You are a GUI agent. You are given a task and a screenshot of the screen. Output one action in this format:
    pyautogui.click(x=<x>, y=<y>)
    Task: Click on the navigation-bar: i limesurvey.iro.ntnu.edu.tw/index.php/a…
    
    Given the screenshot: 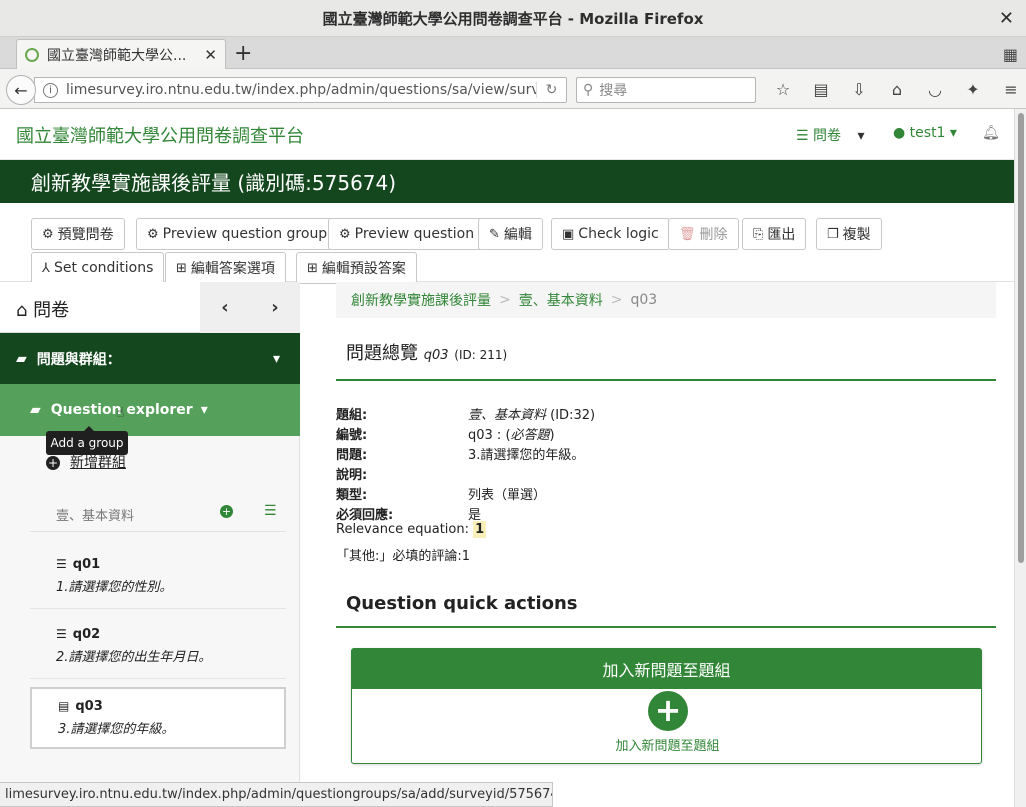 What is the action you would take?
    pyautogui.click(x=513, y=89)
    